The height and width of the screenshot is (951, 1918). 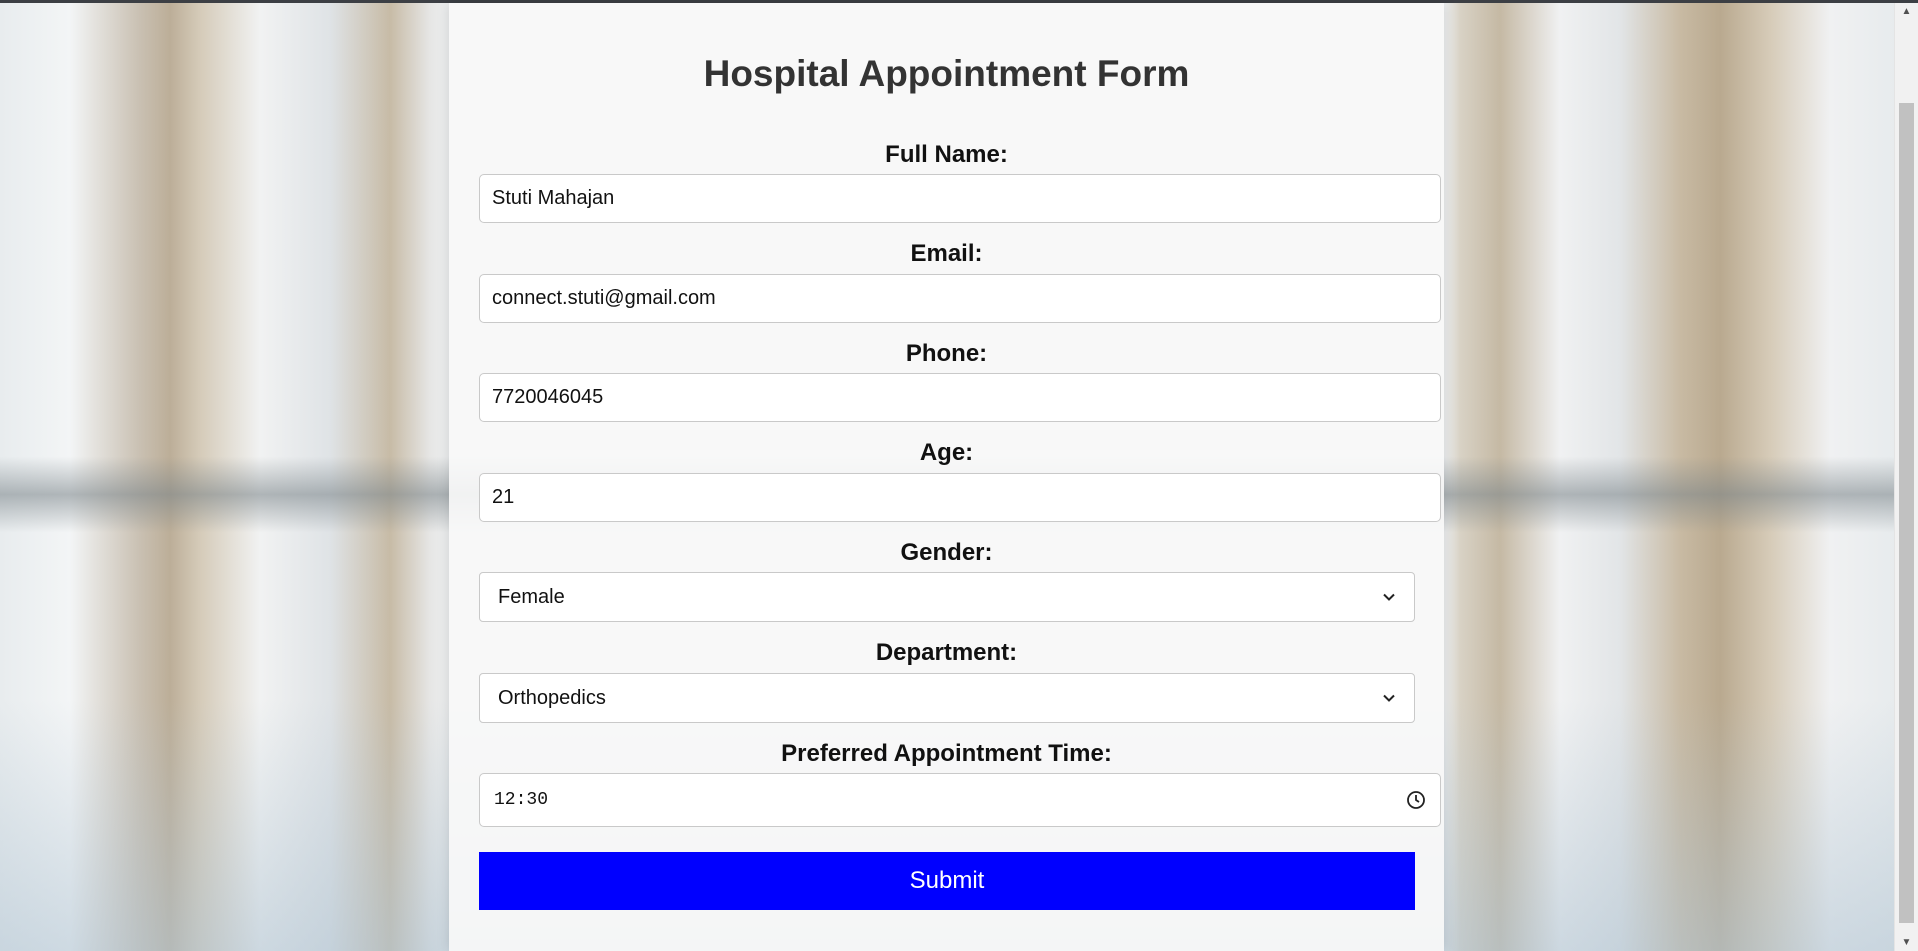 I want to click on submit-button: Submit, so click(x=947, y=881).